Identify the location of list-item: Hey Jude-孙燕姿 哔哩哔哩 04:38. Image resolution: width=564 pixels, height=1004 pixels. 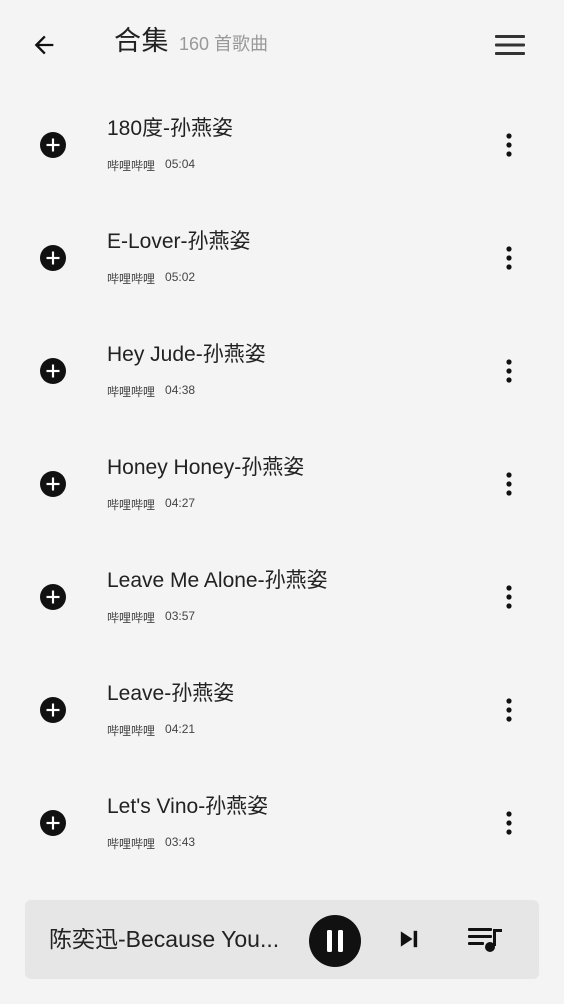
(282, 370).